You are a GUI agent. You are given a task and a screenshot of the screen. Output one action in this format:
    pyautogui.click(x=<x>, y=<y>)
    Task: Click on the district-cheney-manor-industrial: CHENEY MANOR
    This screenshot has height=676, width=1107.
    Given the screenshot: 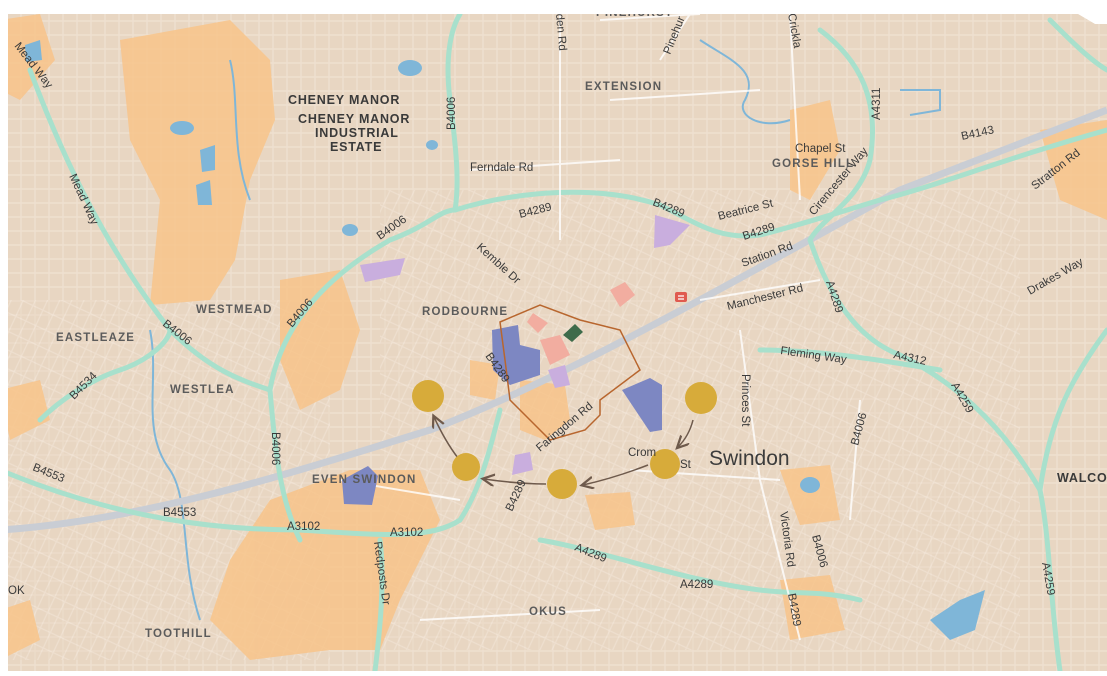 What is the action you would take?
    pyautogui.click(x=354, y=119)
    